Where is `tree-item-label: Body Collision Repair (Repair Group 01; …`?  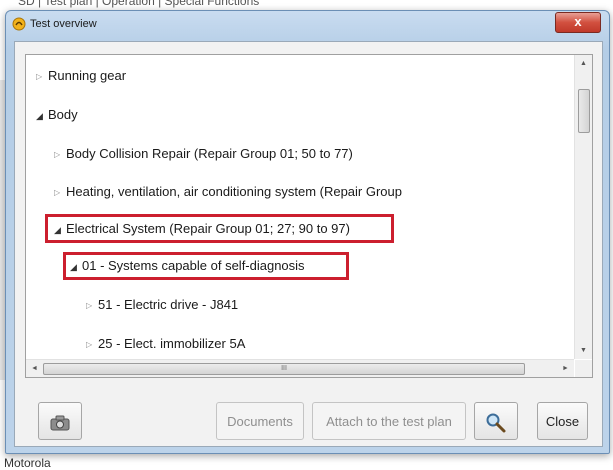 tree-item-label: Body Collision Repair (Repair Group 01; … is located at coordinates (209, 153).